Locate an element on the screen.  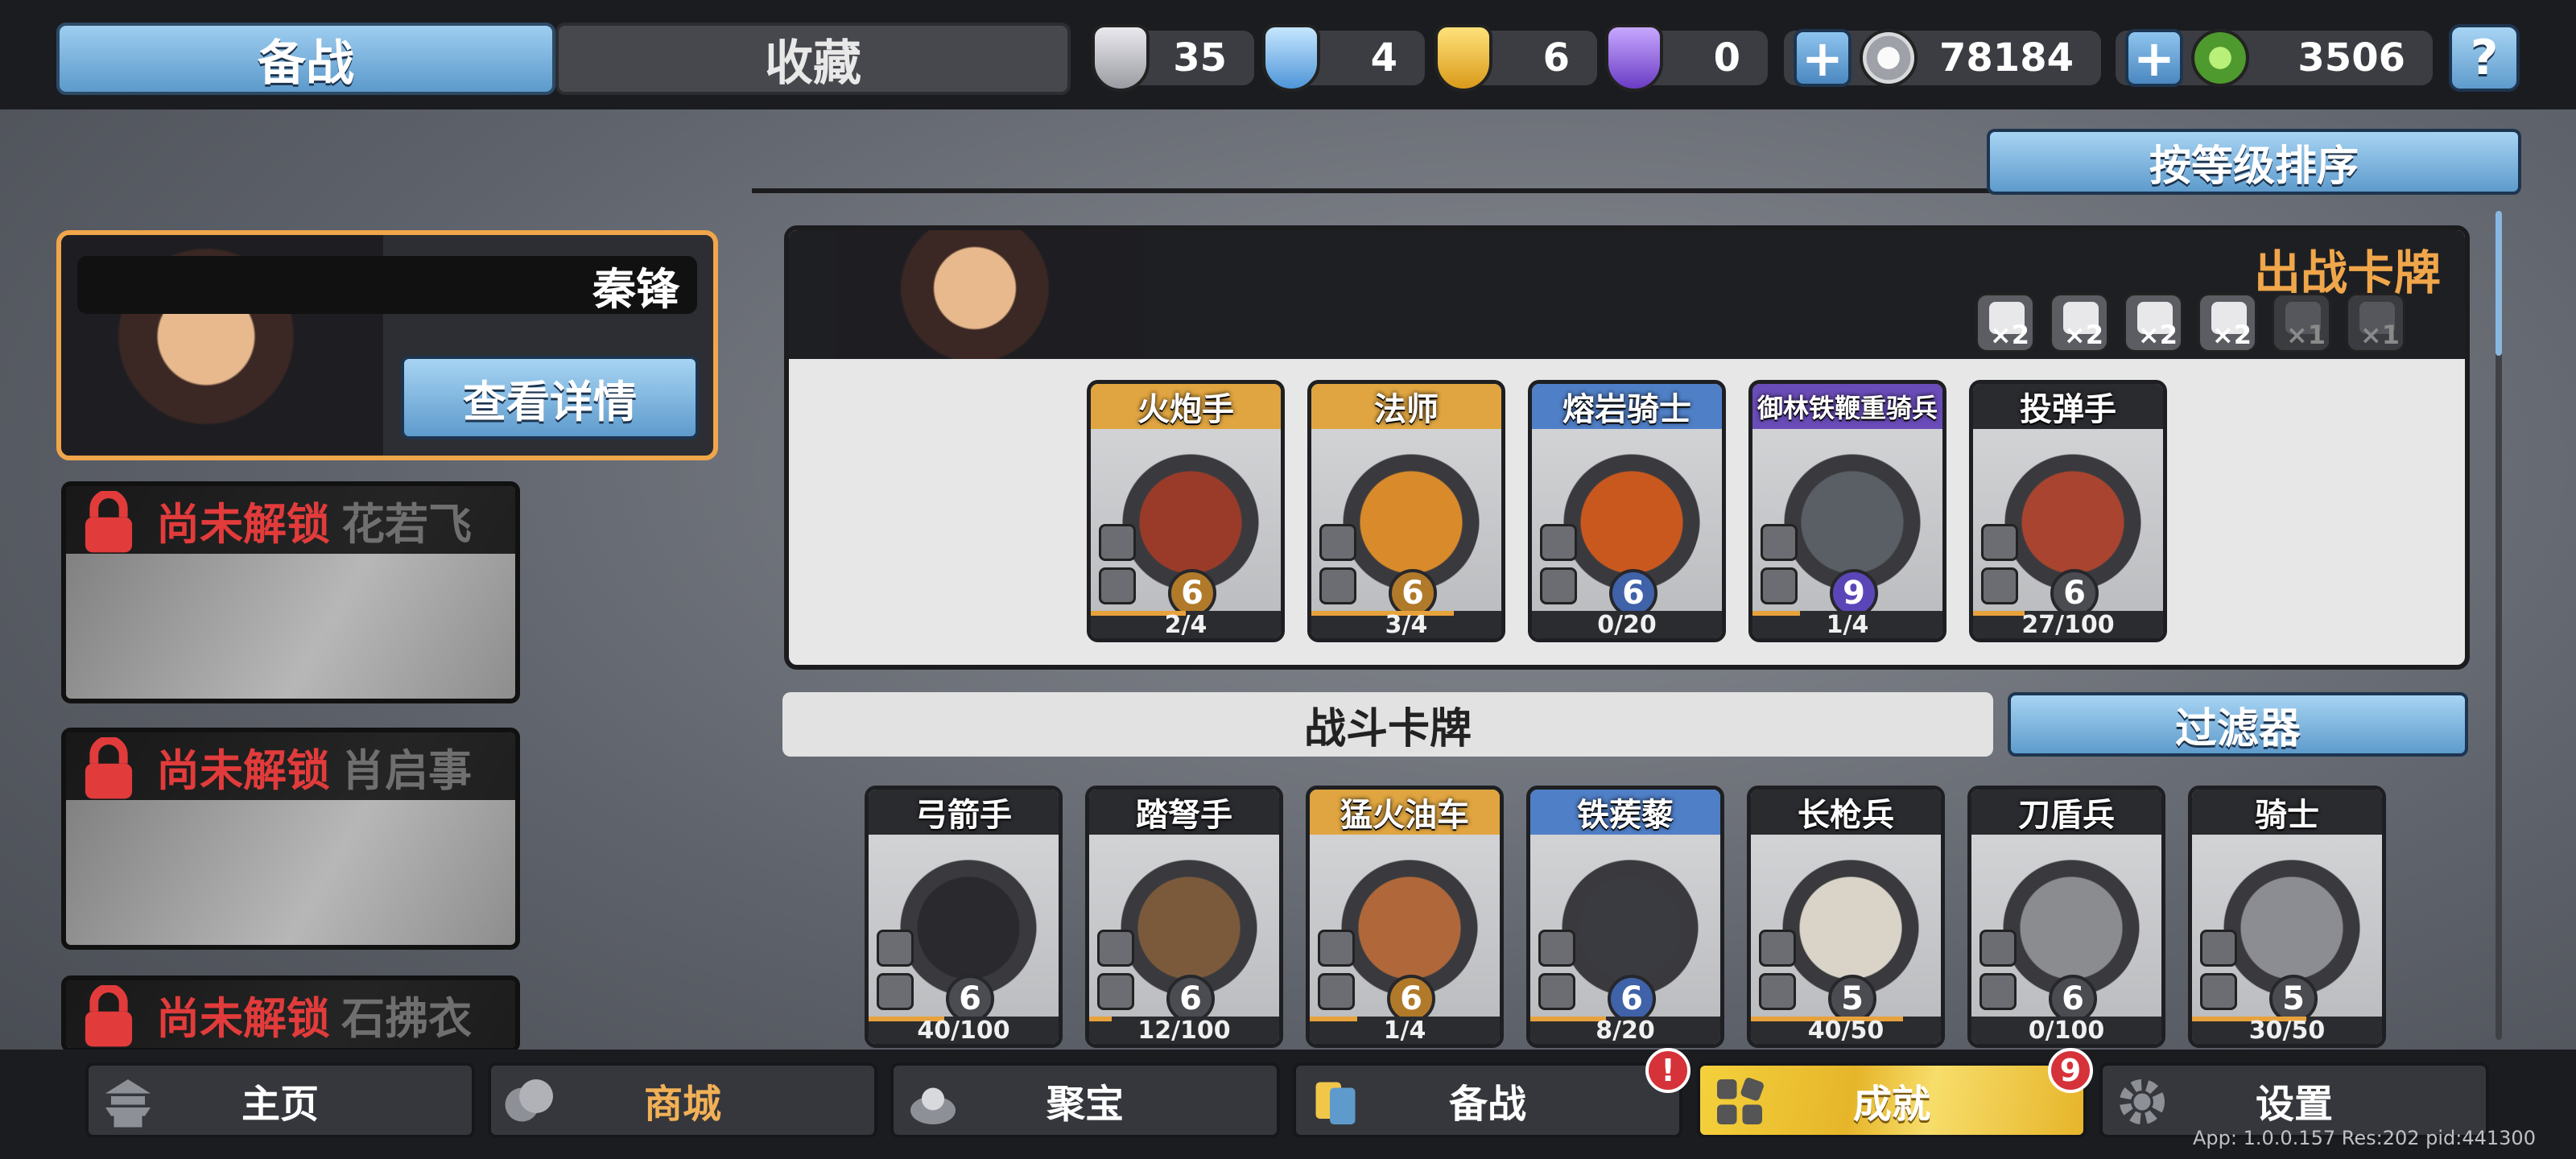
card-name: 踏弩手 is located at coordinates (1184, 812).